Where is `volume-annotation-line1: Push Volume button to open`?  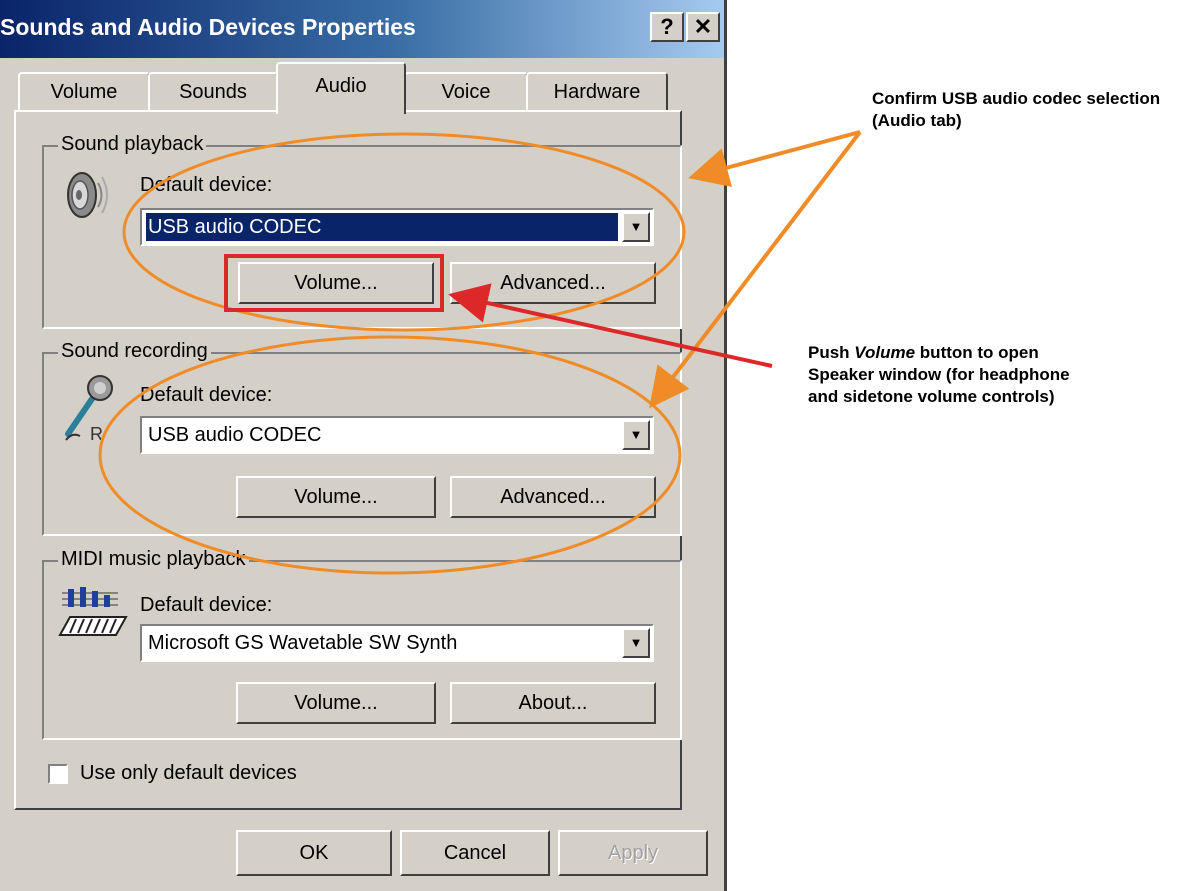
volume-annotation-line1: Push Volume button to open is located at coordinates (939, 353).